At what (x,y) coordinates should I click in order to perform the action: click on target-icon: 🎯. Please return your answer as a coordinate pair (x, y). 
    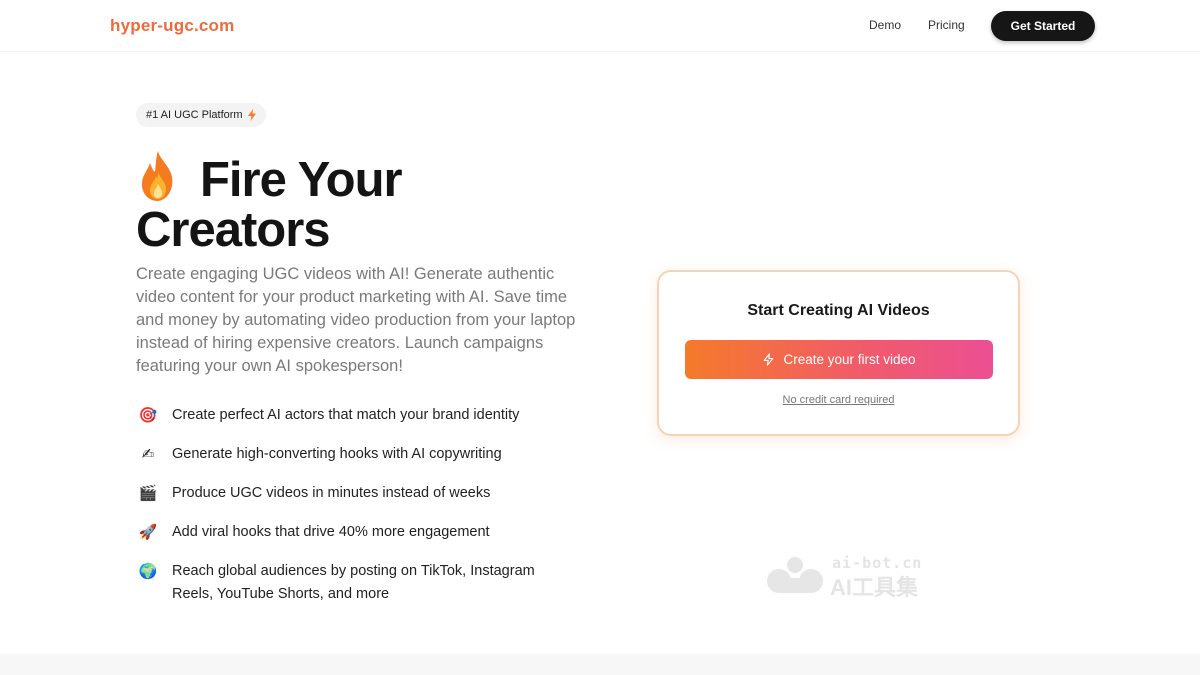
    Looking at the image, I should click on (148, 414).